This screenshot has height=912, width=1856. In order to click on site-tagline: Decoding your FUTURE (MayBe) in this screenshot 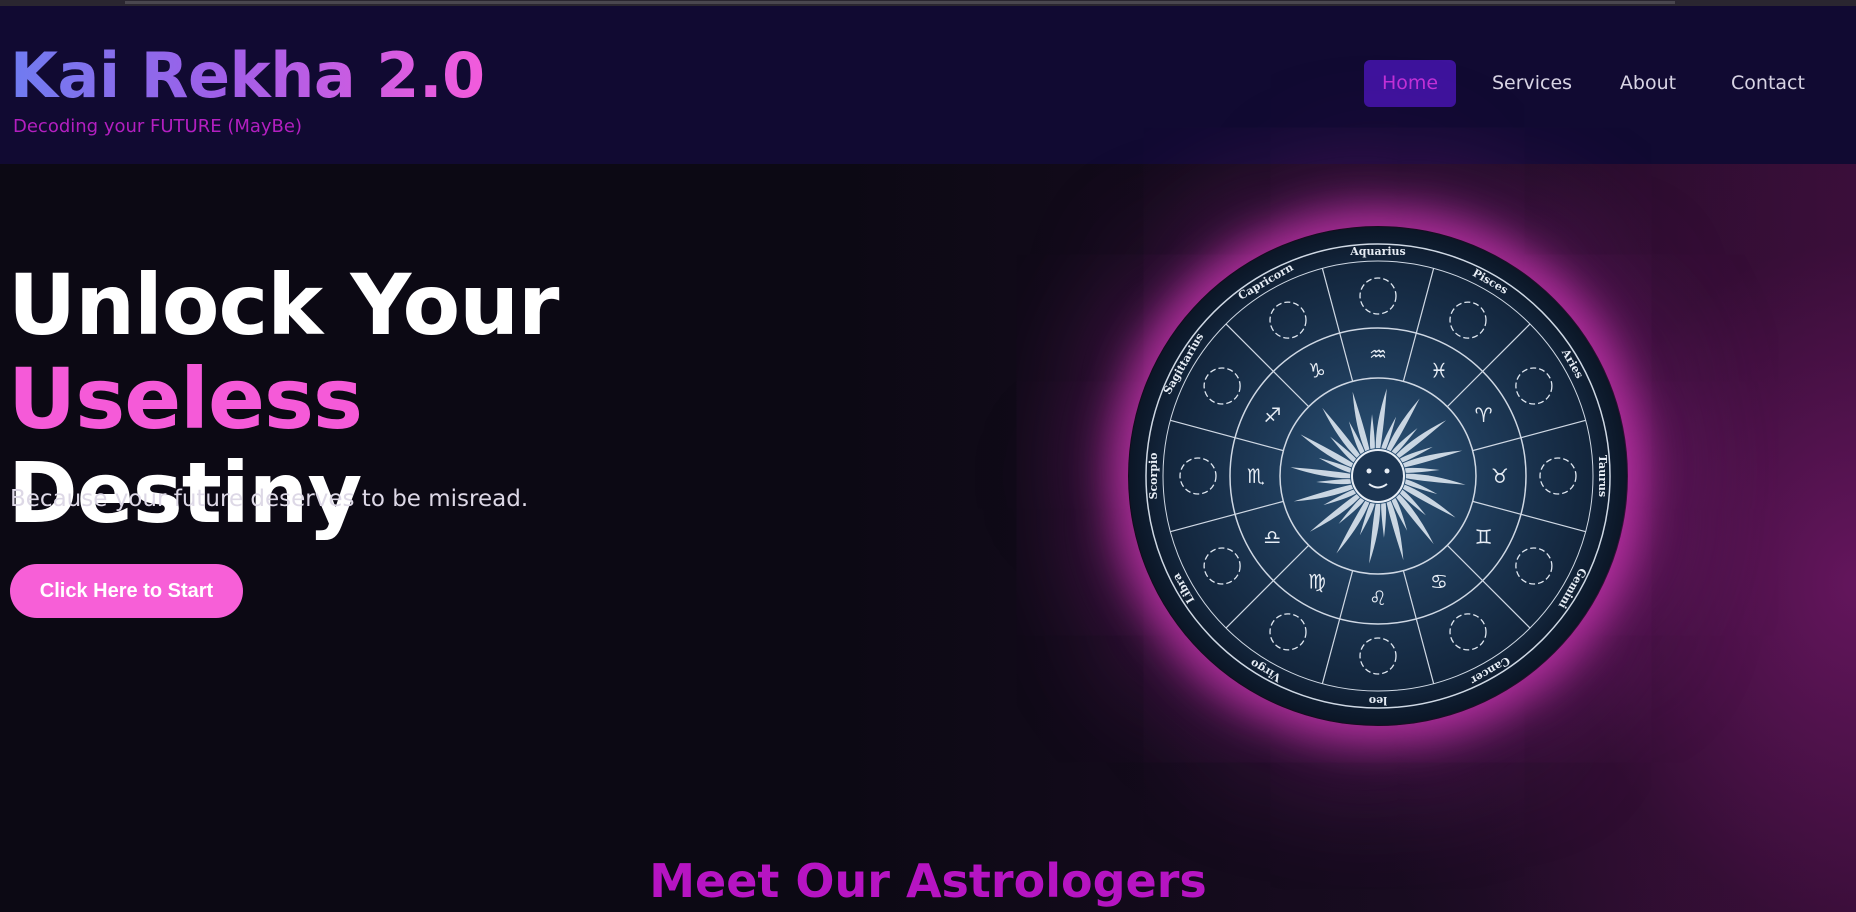, I will do `click(158, 126)`.